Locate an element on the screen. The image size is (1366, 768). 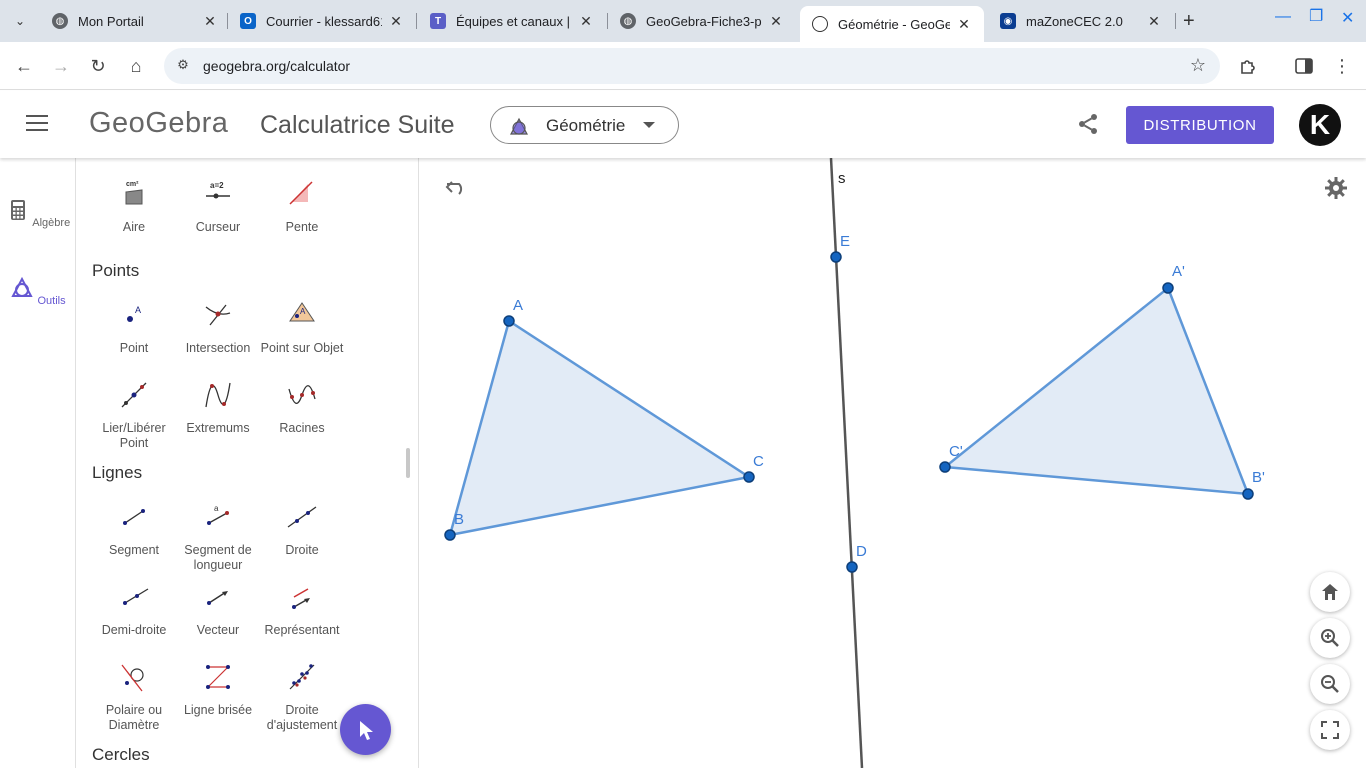
rail-item-tools: Outils is located at coordinates (38, 291).